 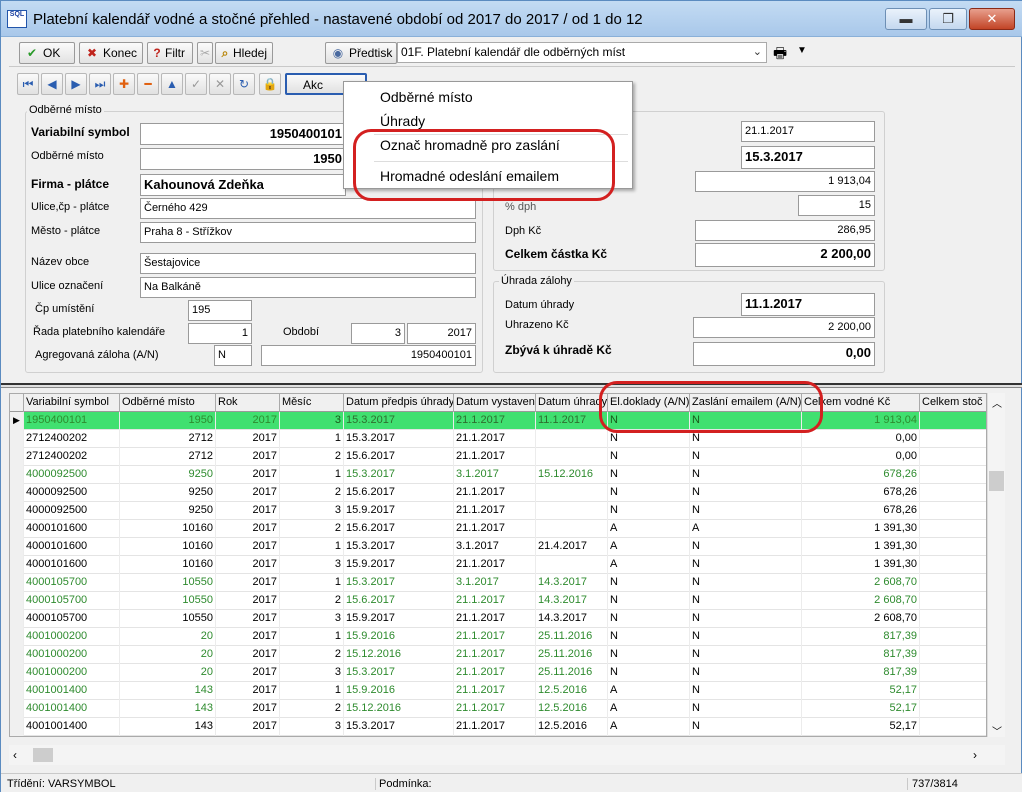 I want to click on datum-predpis-field: 21.1.2017, so click(x=808, y=131).